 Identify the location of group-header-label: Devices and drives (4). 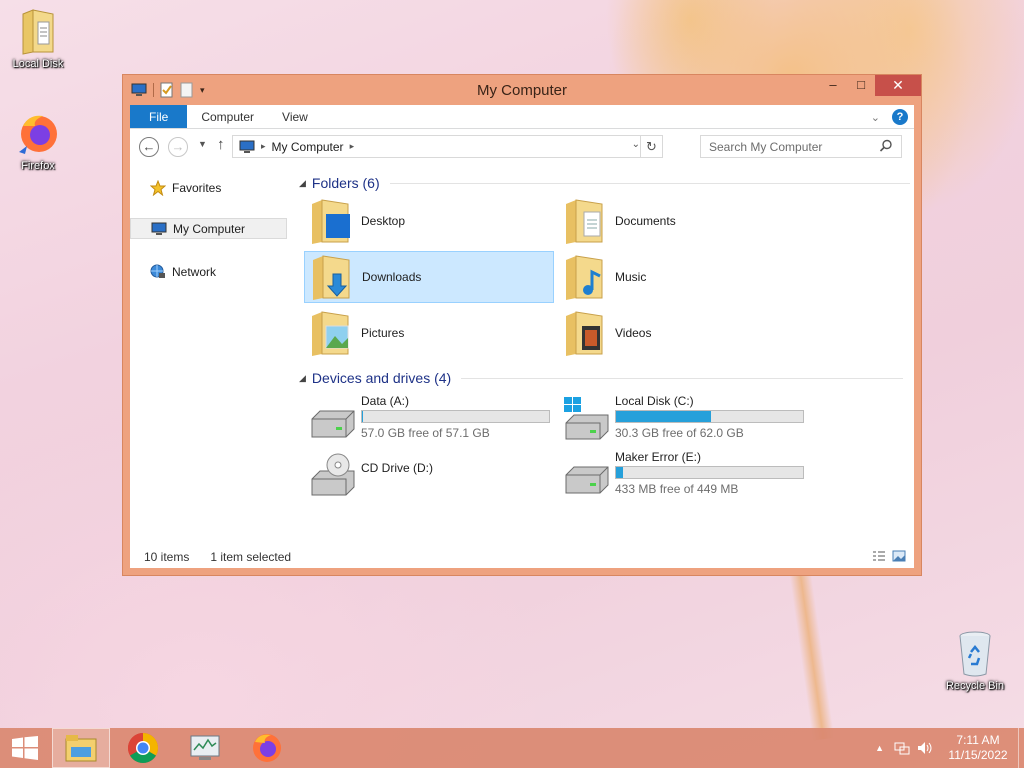
(381, 378).